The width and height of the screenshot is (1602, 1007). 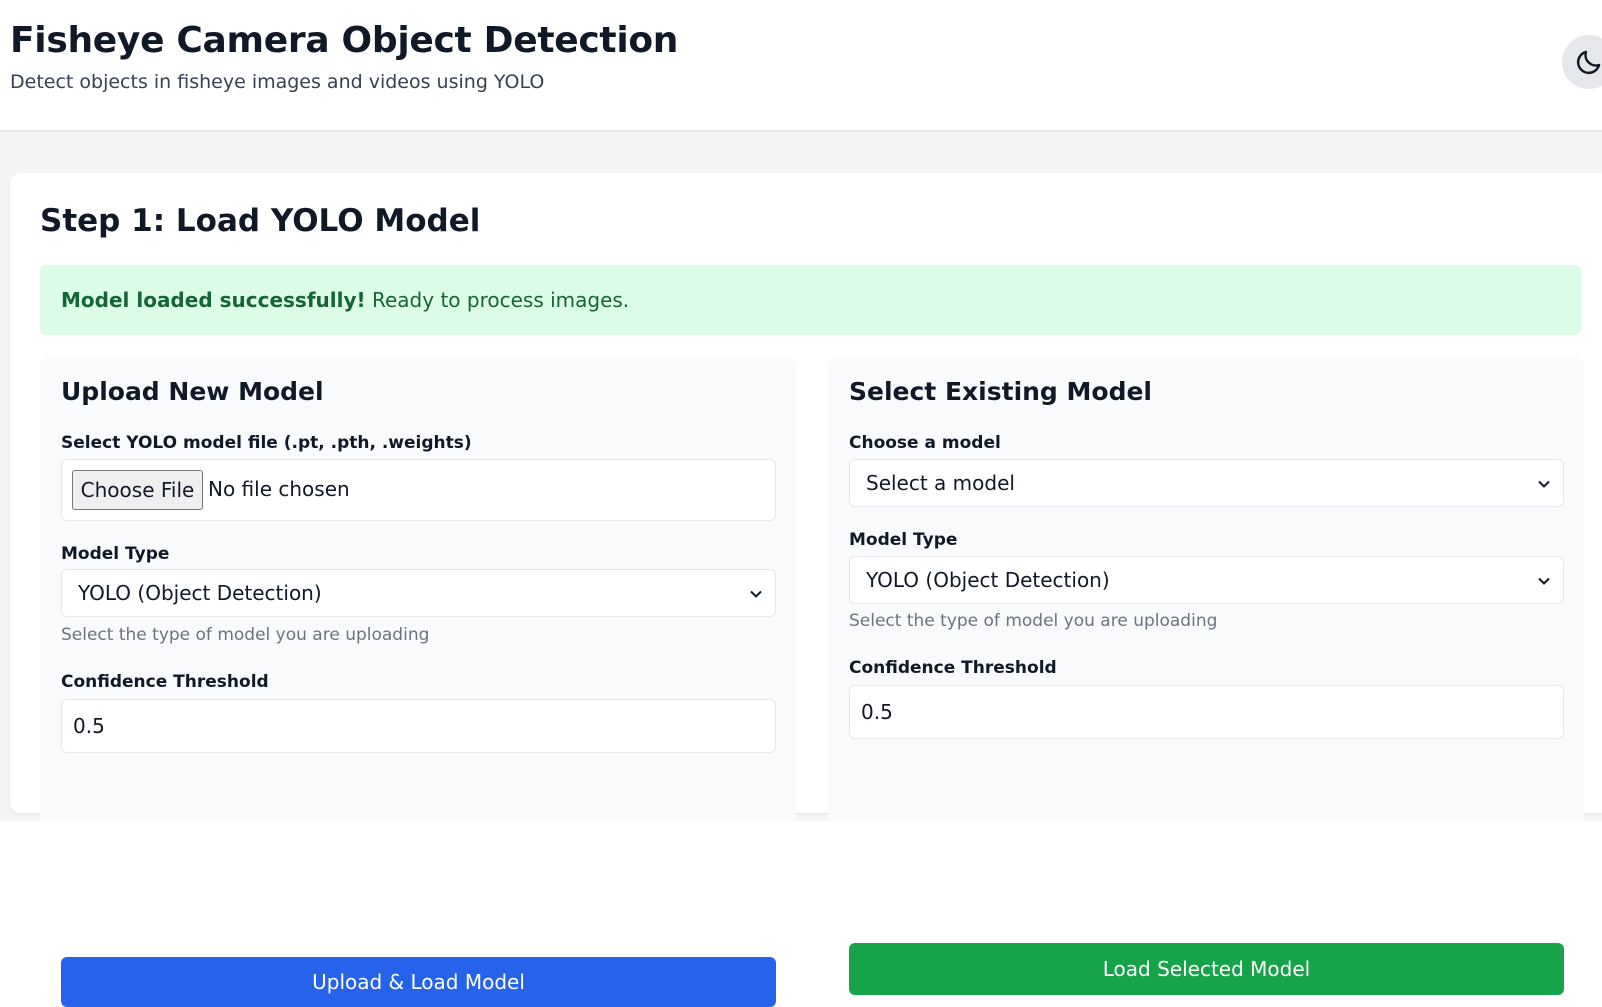 I want to click on model-file-input: Choose File No file chosen, so click(x=418, y=490).